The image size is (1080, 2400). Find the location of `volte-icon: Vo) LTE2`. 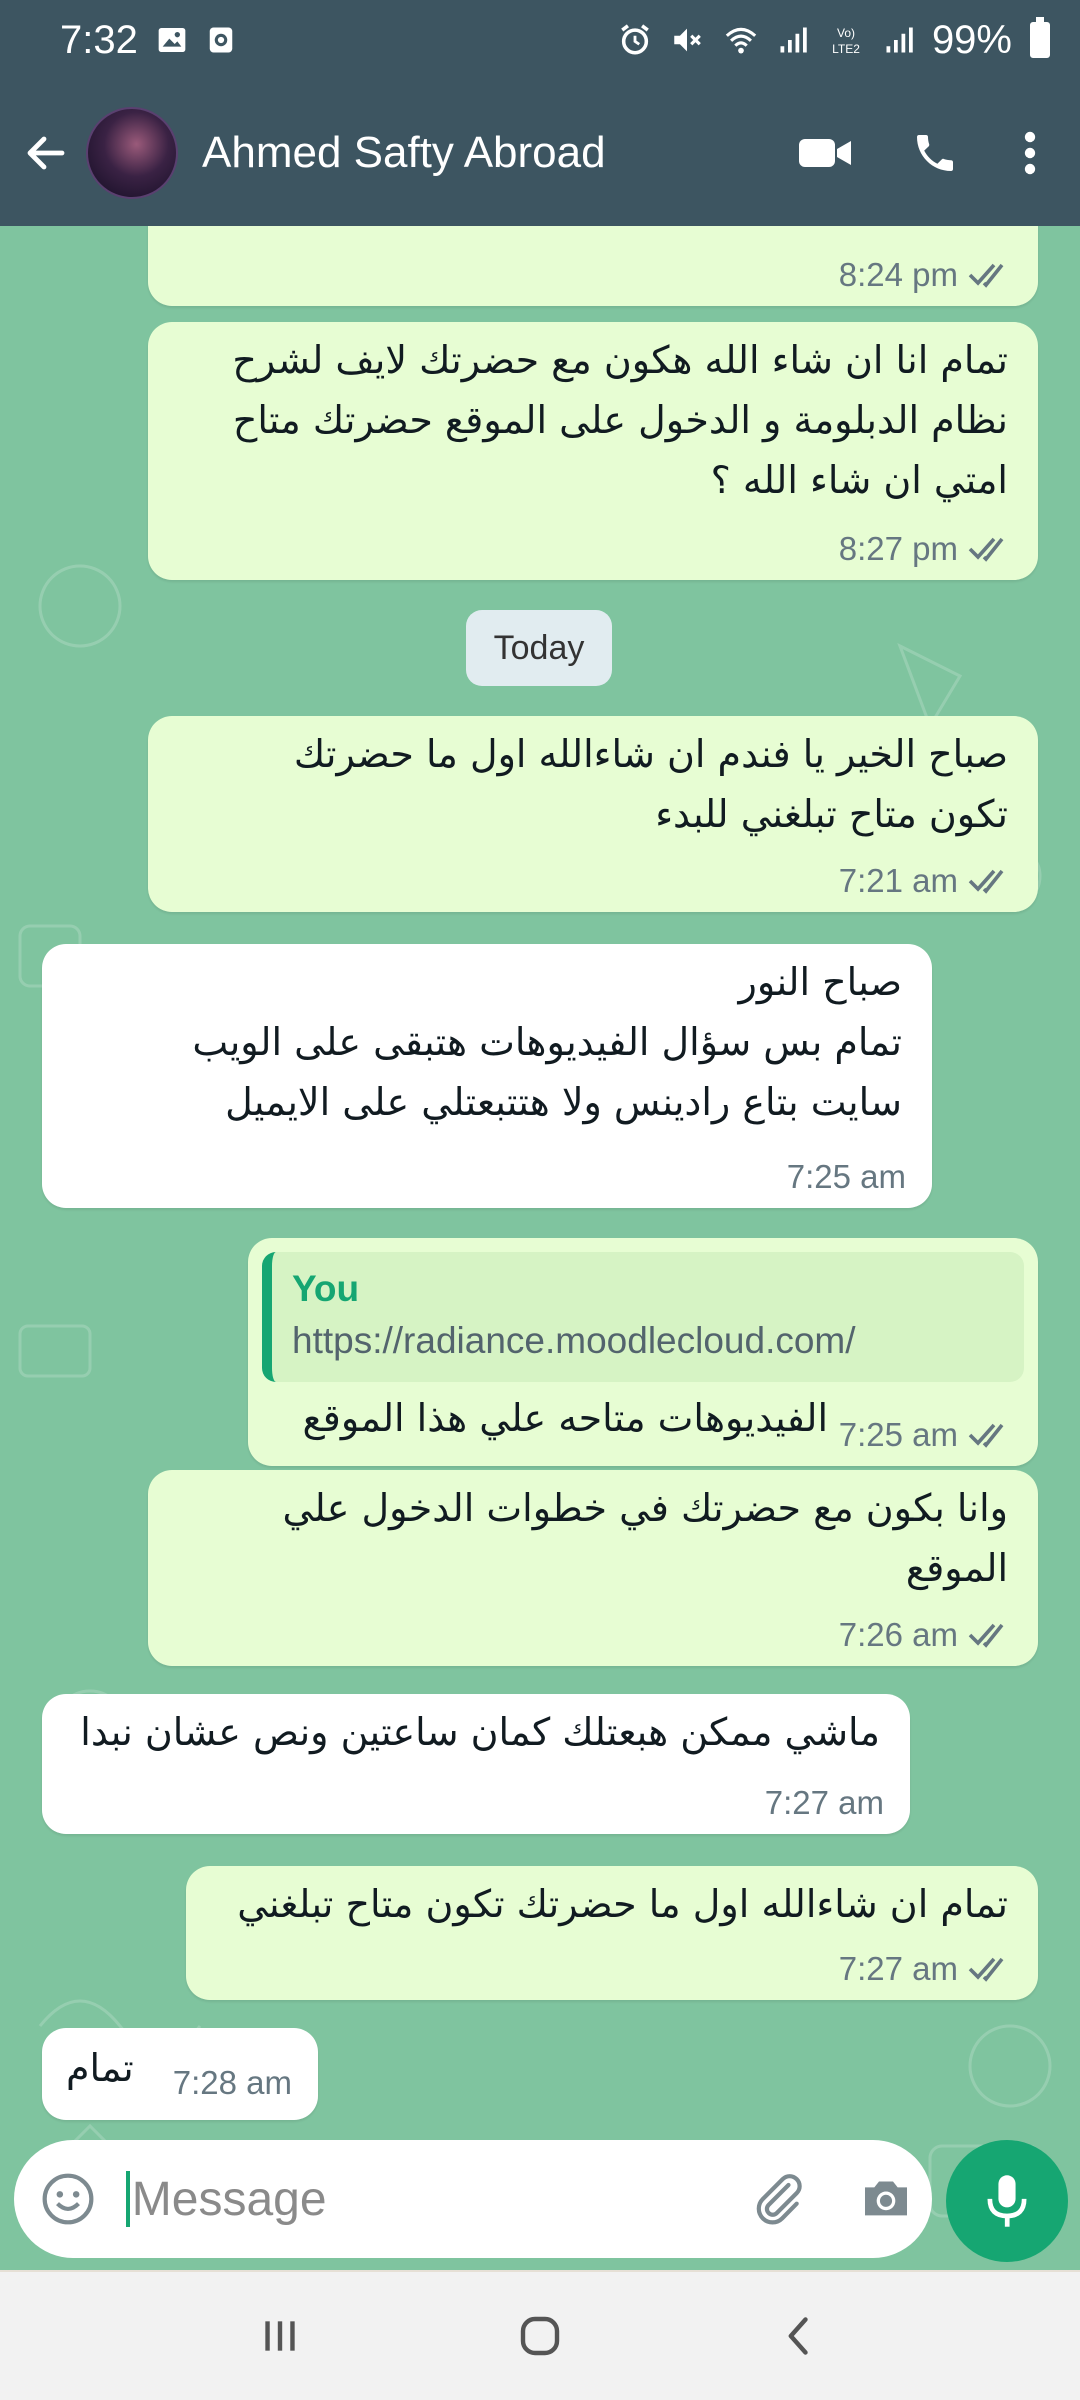

volte-icon: Vo) LTE2 is located at coordinates (846, 40).